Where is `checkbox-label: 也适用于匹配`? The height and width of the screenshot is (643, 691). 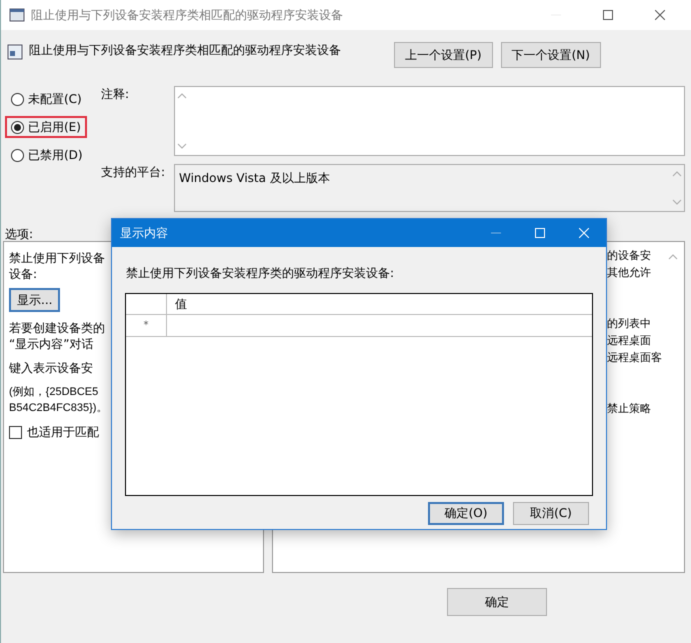
checkbox-label: 也适用于匹配 is located at coordinates (63, 432).